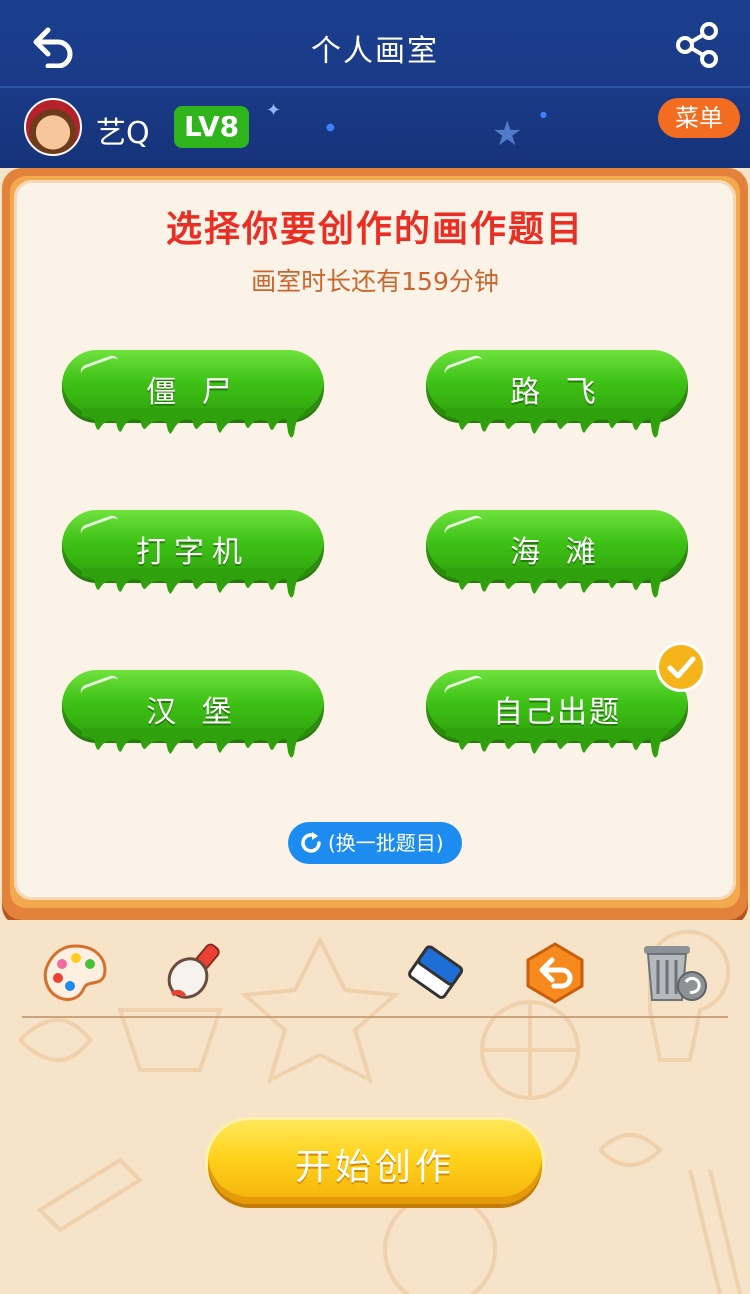 The width and height of the screenshot is (750, 1294). I want to click on trash-button, so click(675, 973).